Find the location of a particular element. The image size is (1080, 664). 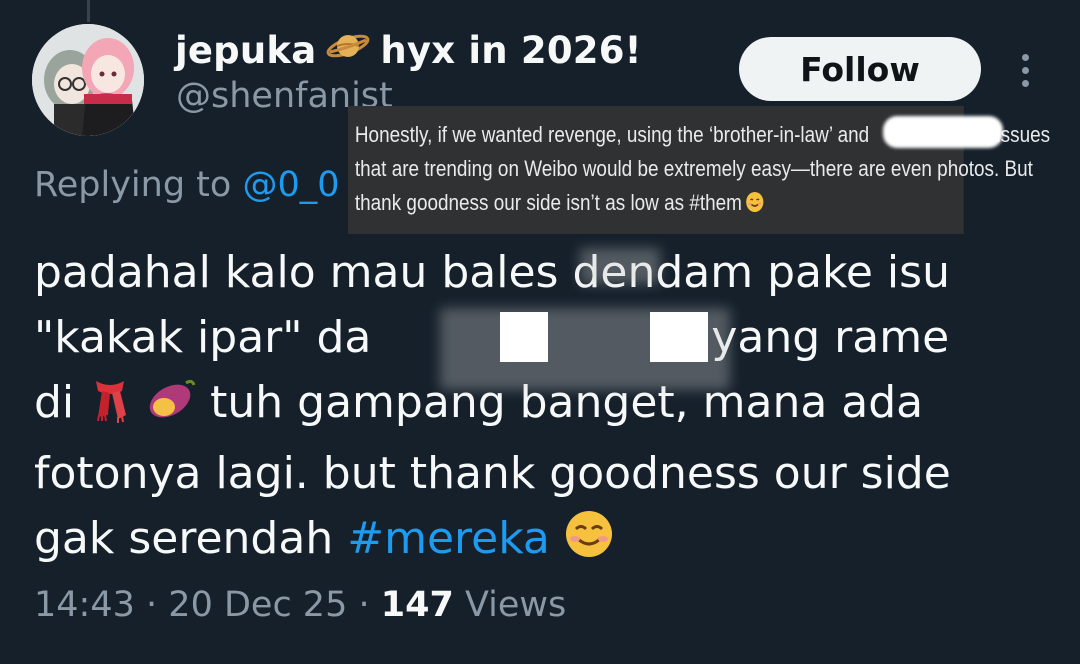

sweet-potato-emoji-icon is located at coordinates (171, 408).